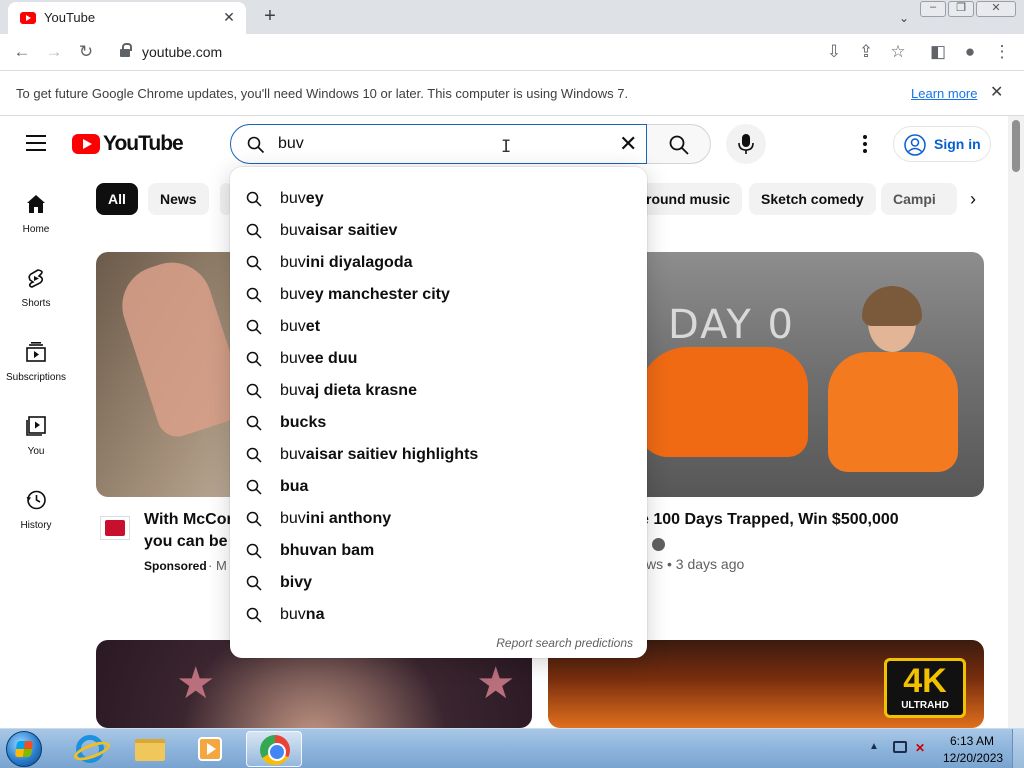 The height and width of the screenshot is (768, 1024). I want to click on taskbar-chrome, so click(274, 749).